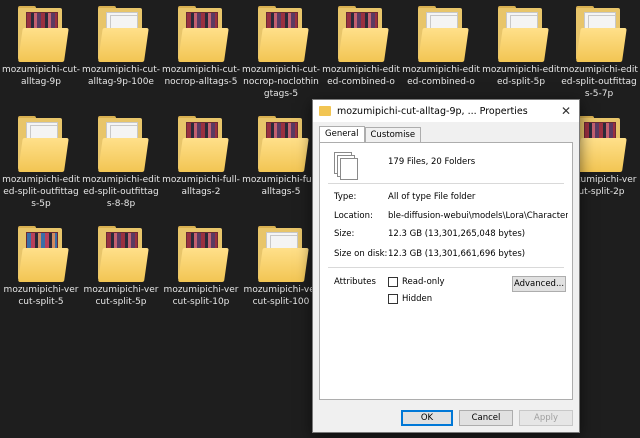 This screenshot has height=438, width=640. I want to click on folder-item: mozumipichi-full-alltags-5, so click(281, 157).